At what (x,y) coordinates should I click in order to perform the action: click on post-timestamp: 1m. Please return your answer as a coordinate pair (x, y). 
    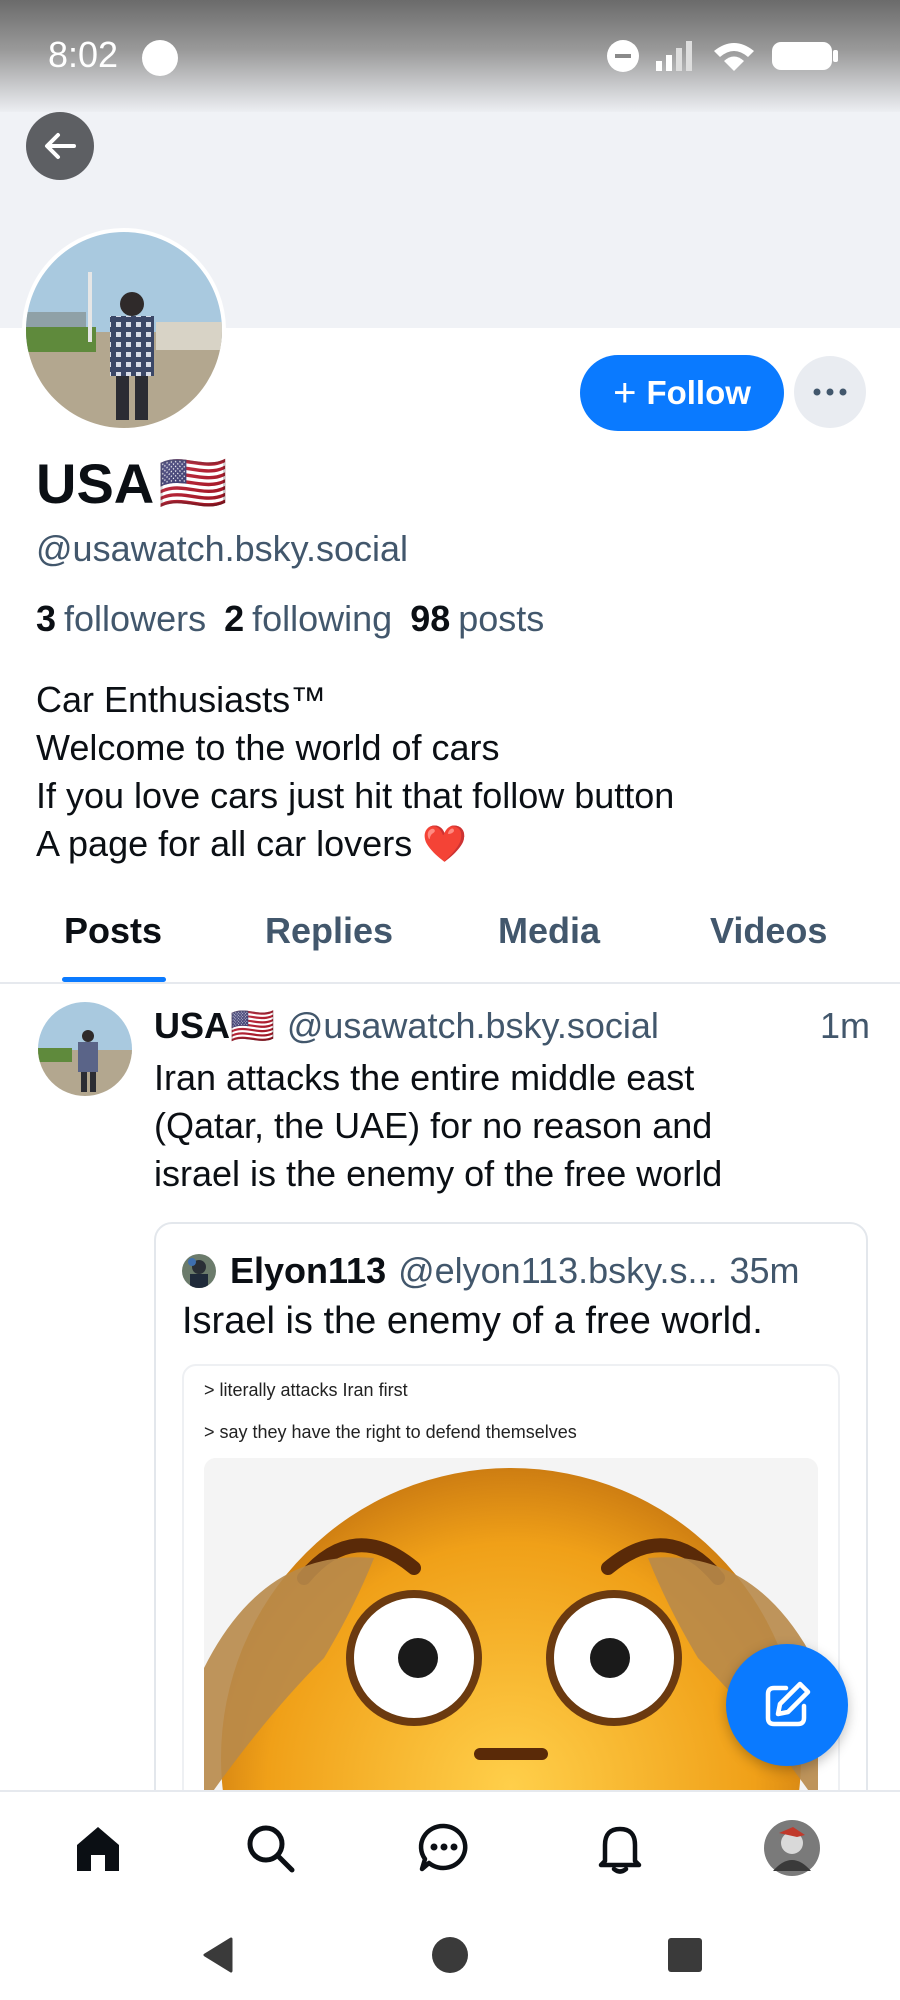
    Looking at the image, I should click on (844, 1025).